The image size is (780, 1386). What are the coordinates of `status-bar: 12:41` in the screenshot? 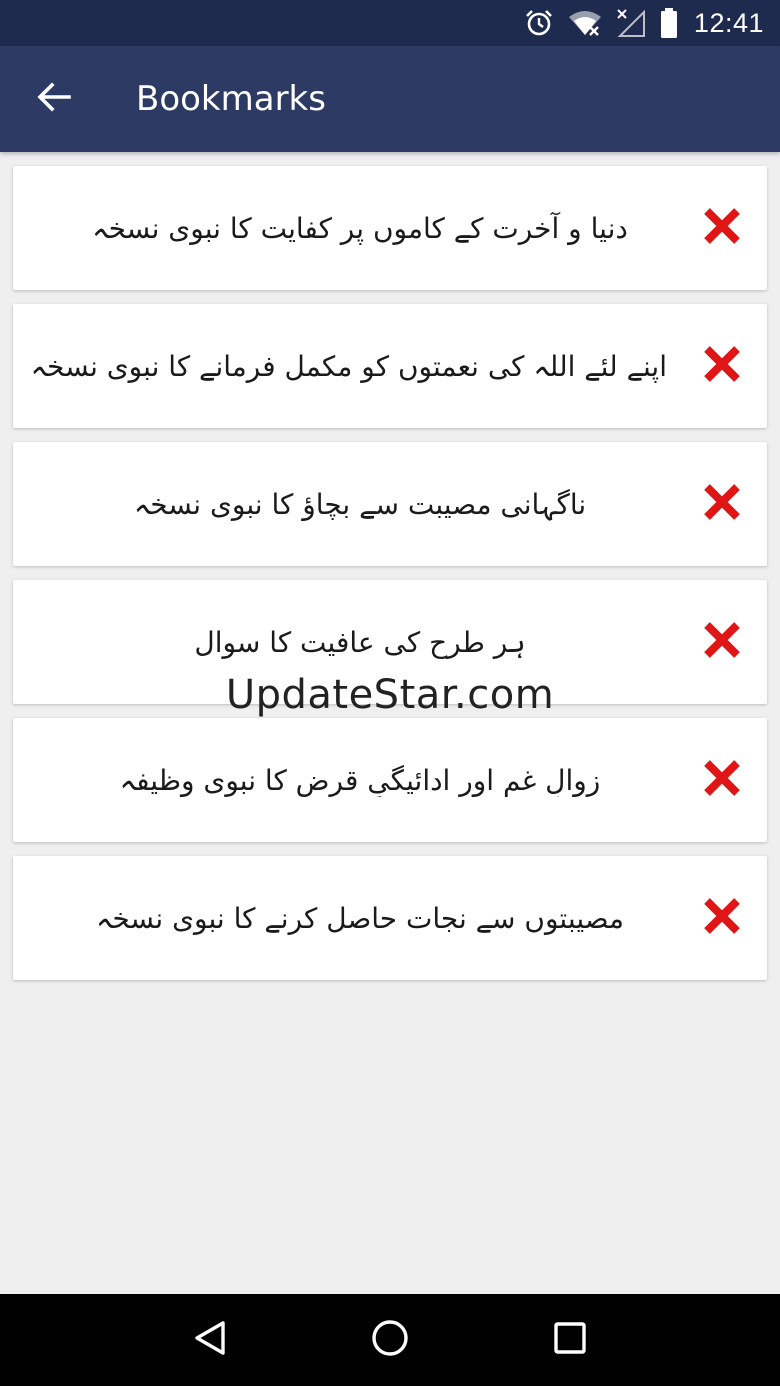 It's located at (390, 23).